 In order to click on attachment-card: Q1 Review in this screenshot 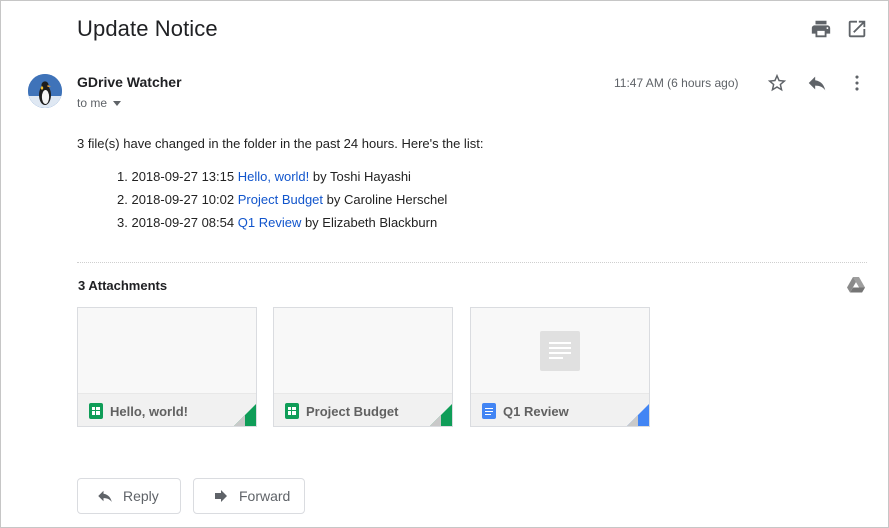, I will do `click(560, 367)`.